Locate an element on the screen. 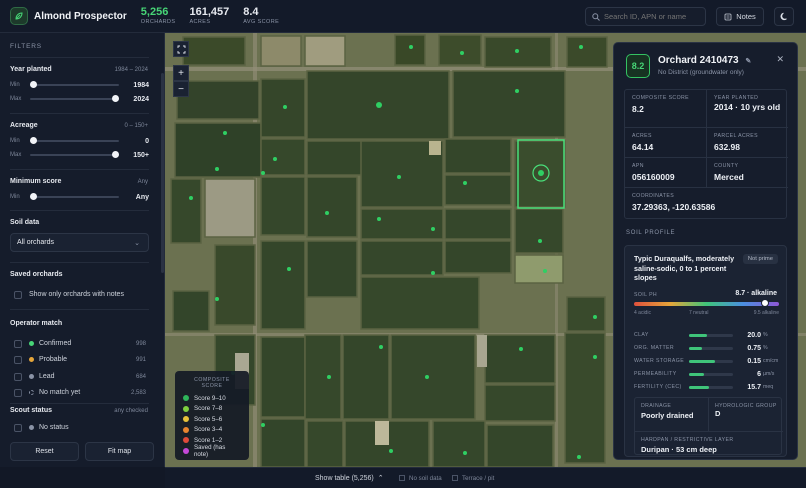  operator-confirmed-checkbox: Confirmed 998 is located at coordinates (80, 343).